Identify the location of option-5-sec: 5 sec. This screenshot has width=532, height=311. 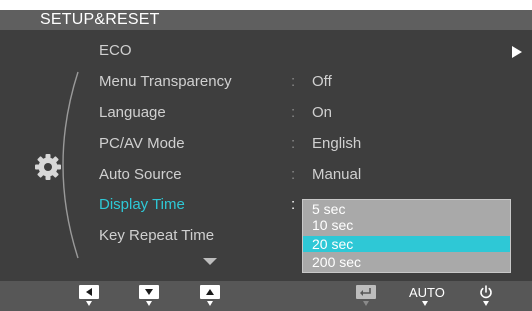
(406, 209).